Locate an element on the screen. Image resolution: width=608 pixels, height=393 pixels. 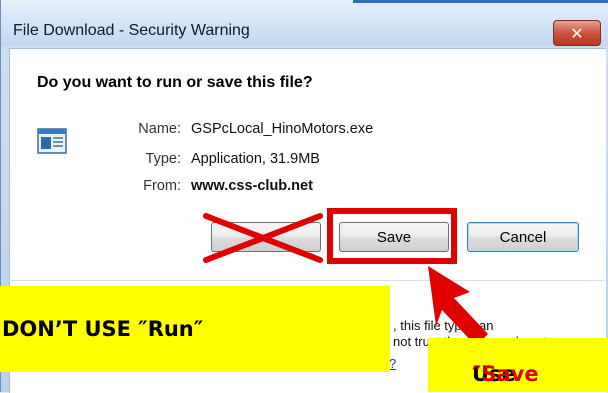
red-cross-mark is located at coordinates (263, 238).